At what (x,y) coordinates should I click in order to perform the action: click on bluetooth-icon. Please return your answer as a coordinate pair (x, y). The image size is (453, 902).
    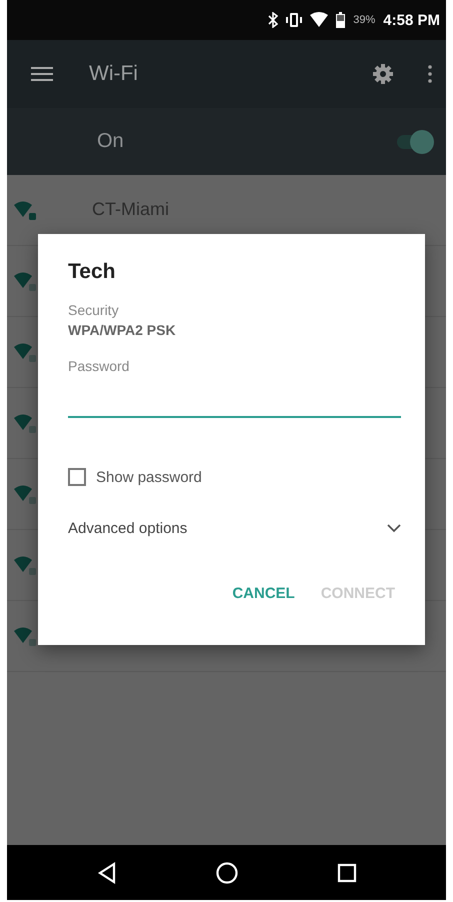
    Looking at the image, I should click on (273, 20).